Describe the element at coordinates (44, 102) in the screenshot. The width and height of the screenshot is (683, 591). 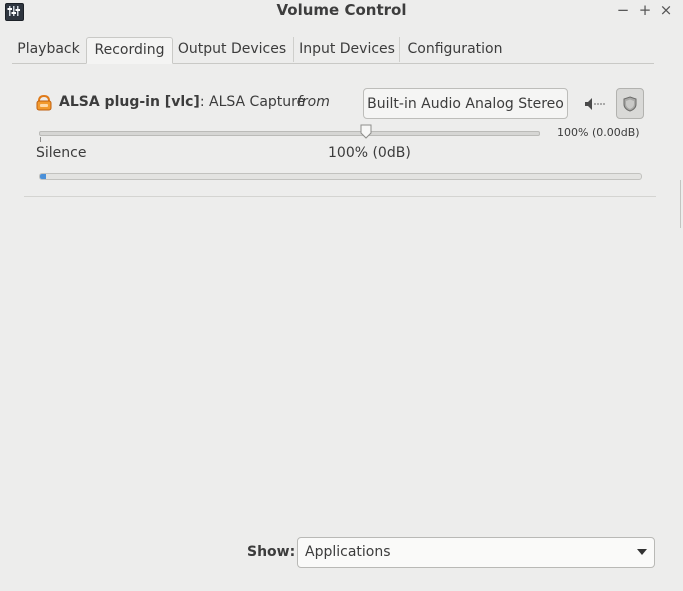
I see `application-stream-icon` at that location.